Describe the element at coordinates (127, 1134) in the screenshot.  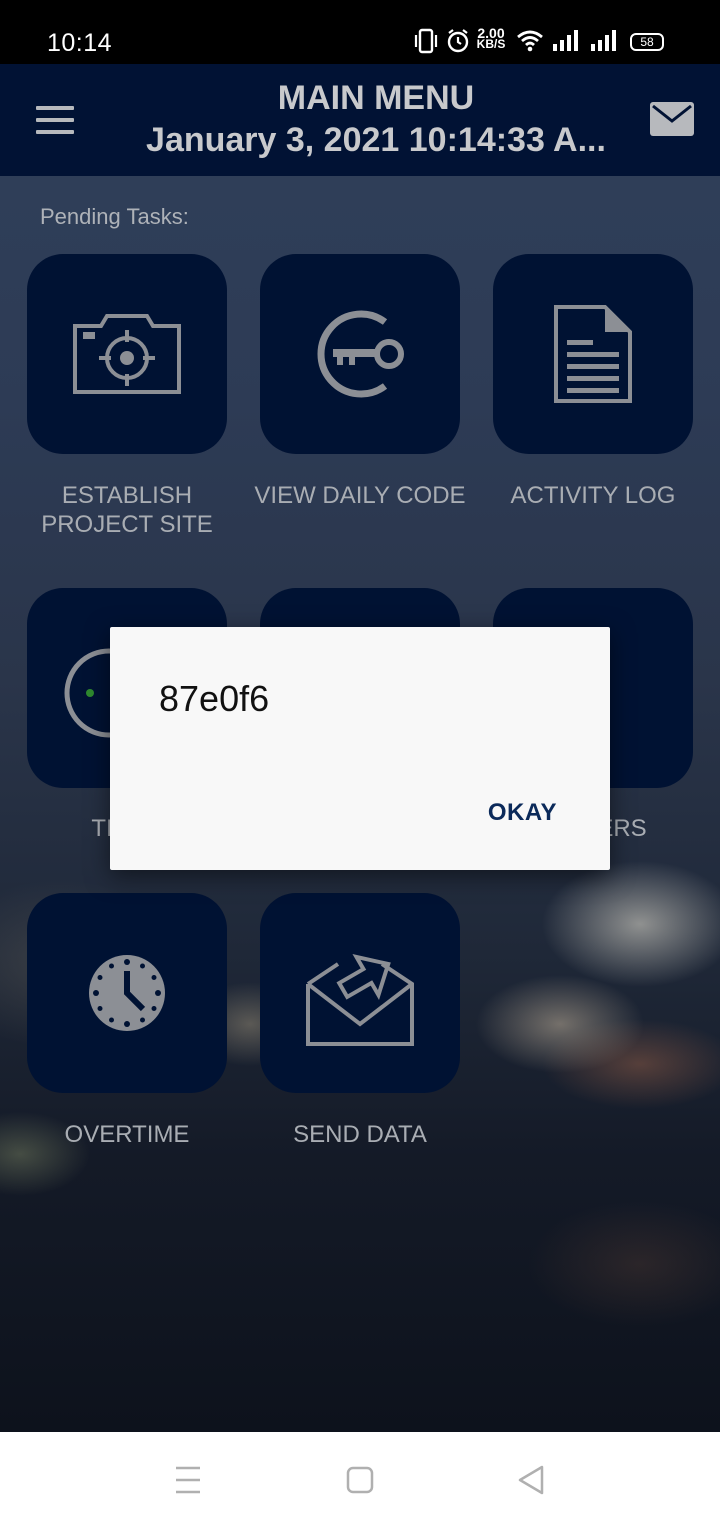
I see `overtime-label: OVERTIME` at that location.